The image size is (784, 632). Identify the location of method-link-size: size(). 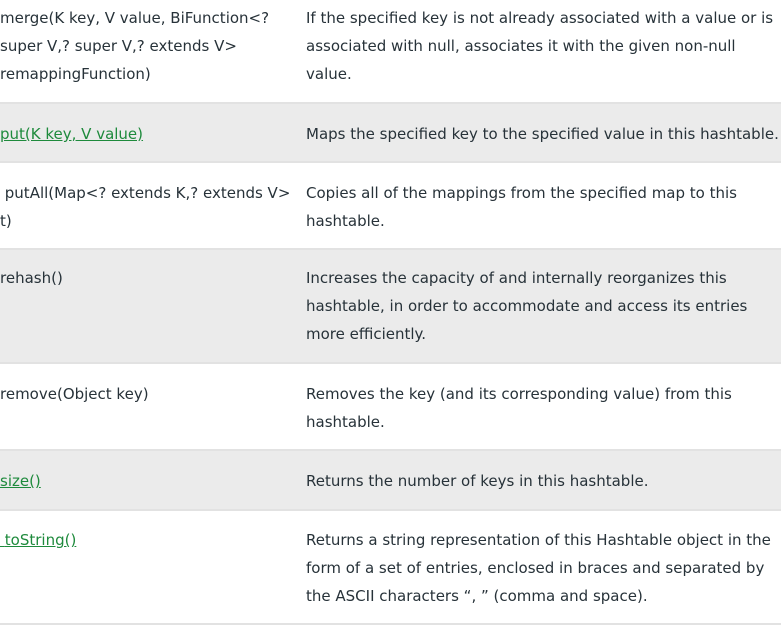
(20, 481).